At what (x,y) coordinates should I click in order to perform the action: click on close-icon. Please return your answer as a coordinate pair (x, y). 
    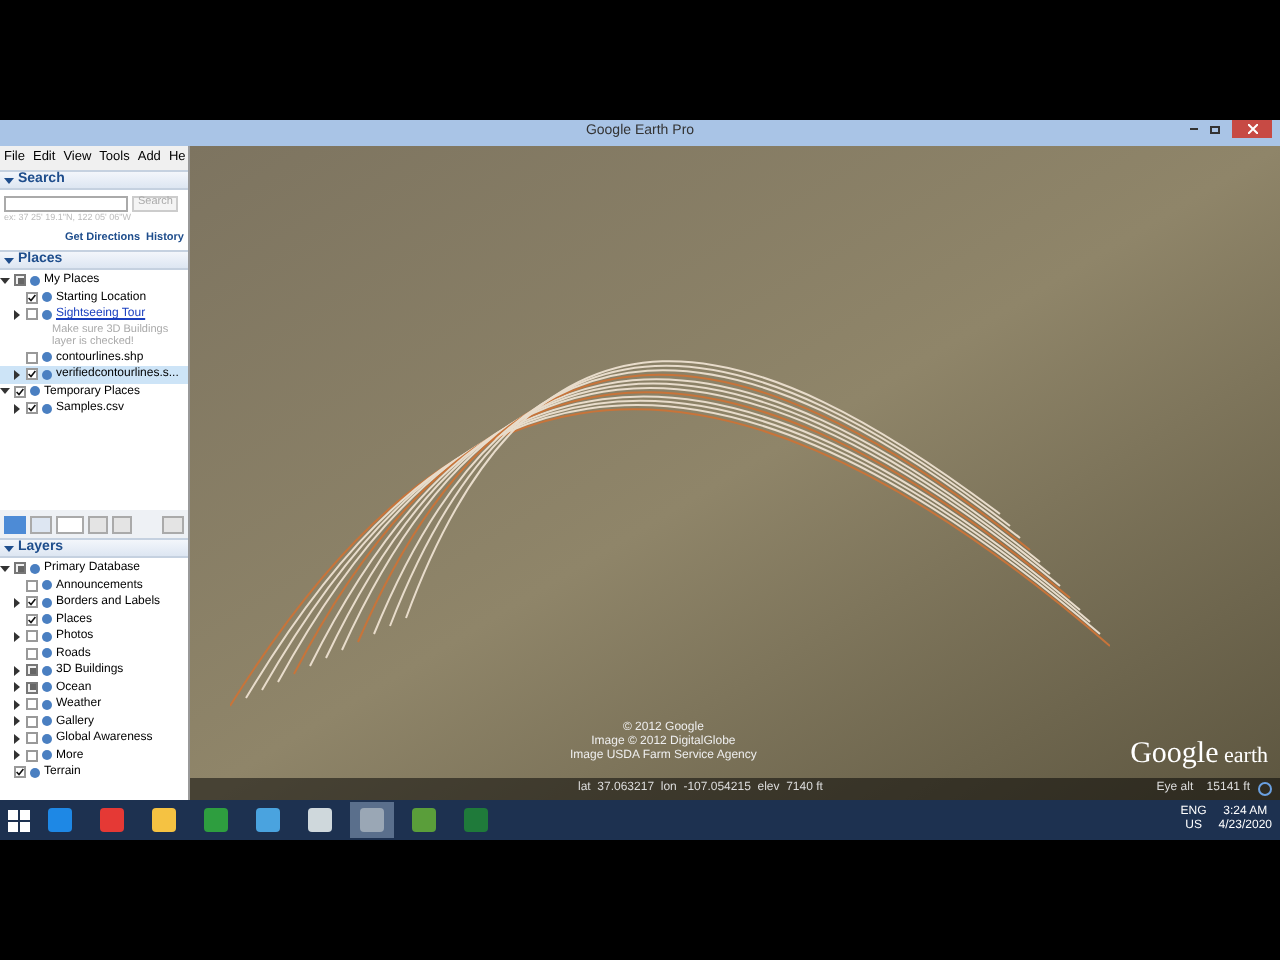
    Looking at the image, I should click on (1252, 129).